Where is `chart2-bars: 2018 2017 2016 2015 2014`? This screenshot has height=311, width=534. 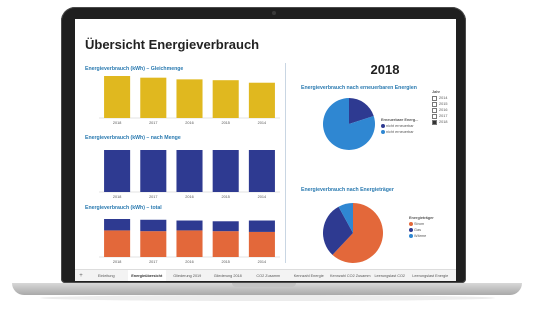
chart2-bars: 2018 2017 2016 2015 2014 is located at coordinates (189, 174).